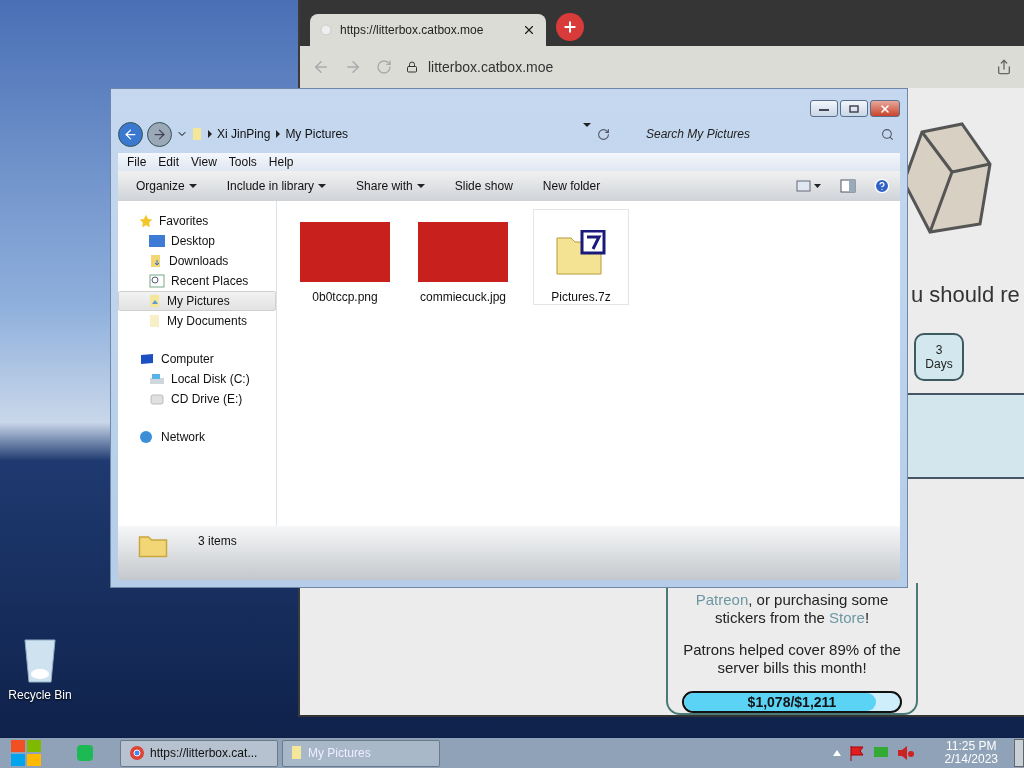  Describe the element at coordinates (156, 261) in the screenshot. I see `downloads-folder-icon` at that location.